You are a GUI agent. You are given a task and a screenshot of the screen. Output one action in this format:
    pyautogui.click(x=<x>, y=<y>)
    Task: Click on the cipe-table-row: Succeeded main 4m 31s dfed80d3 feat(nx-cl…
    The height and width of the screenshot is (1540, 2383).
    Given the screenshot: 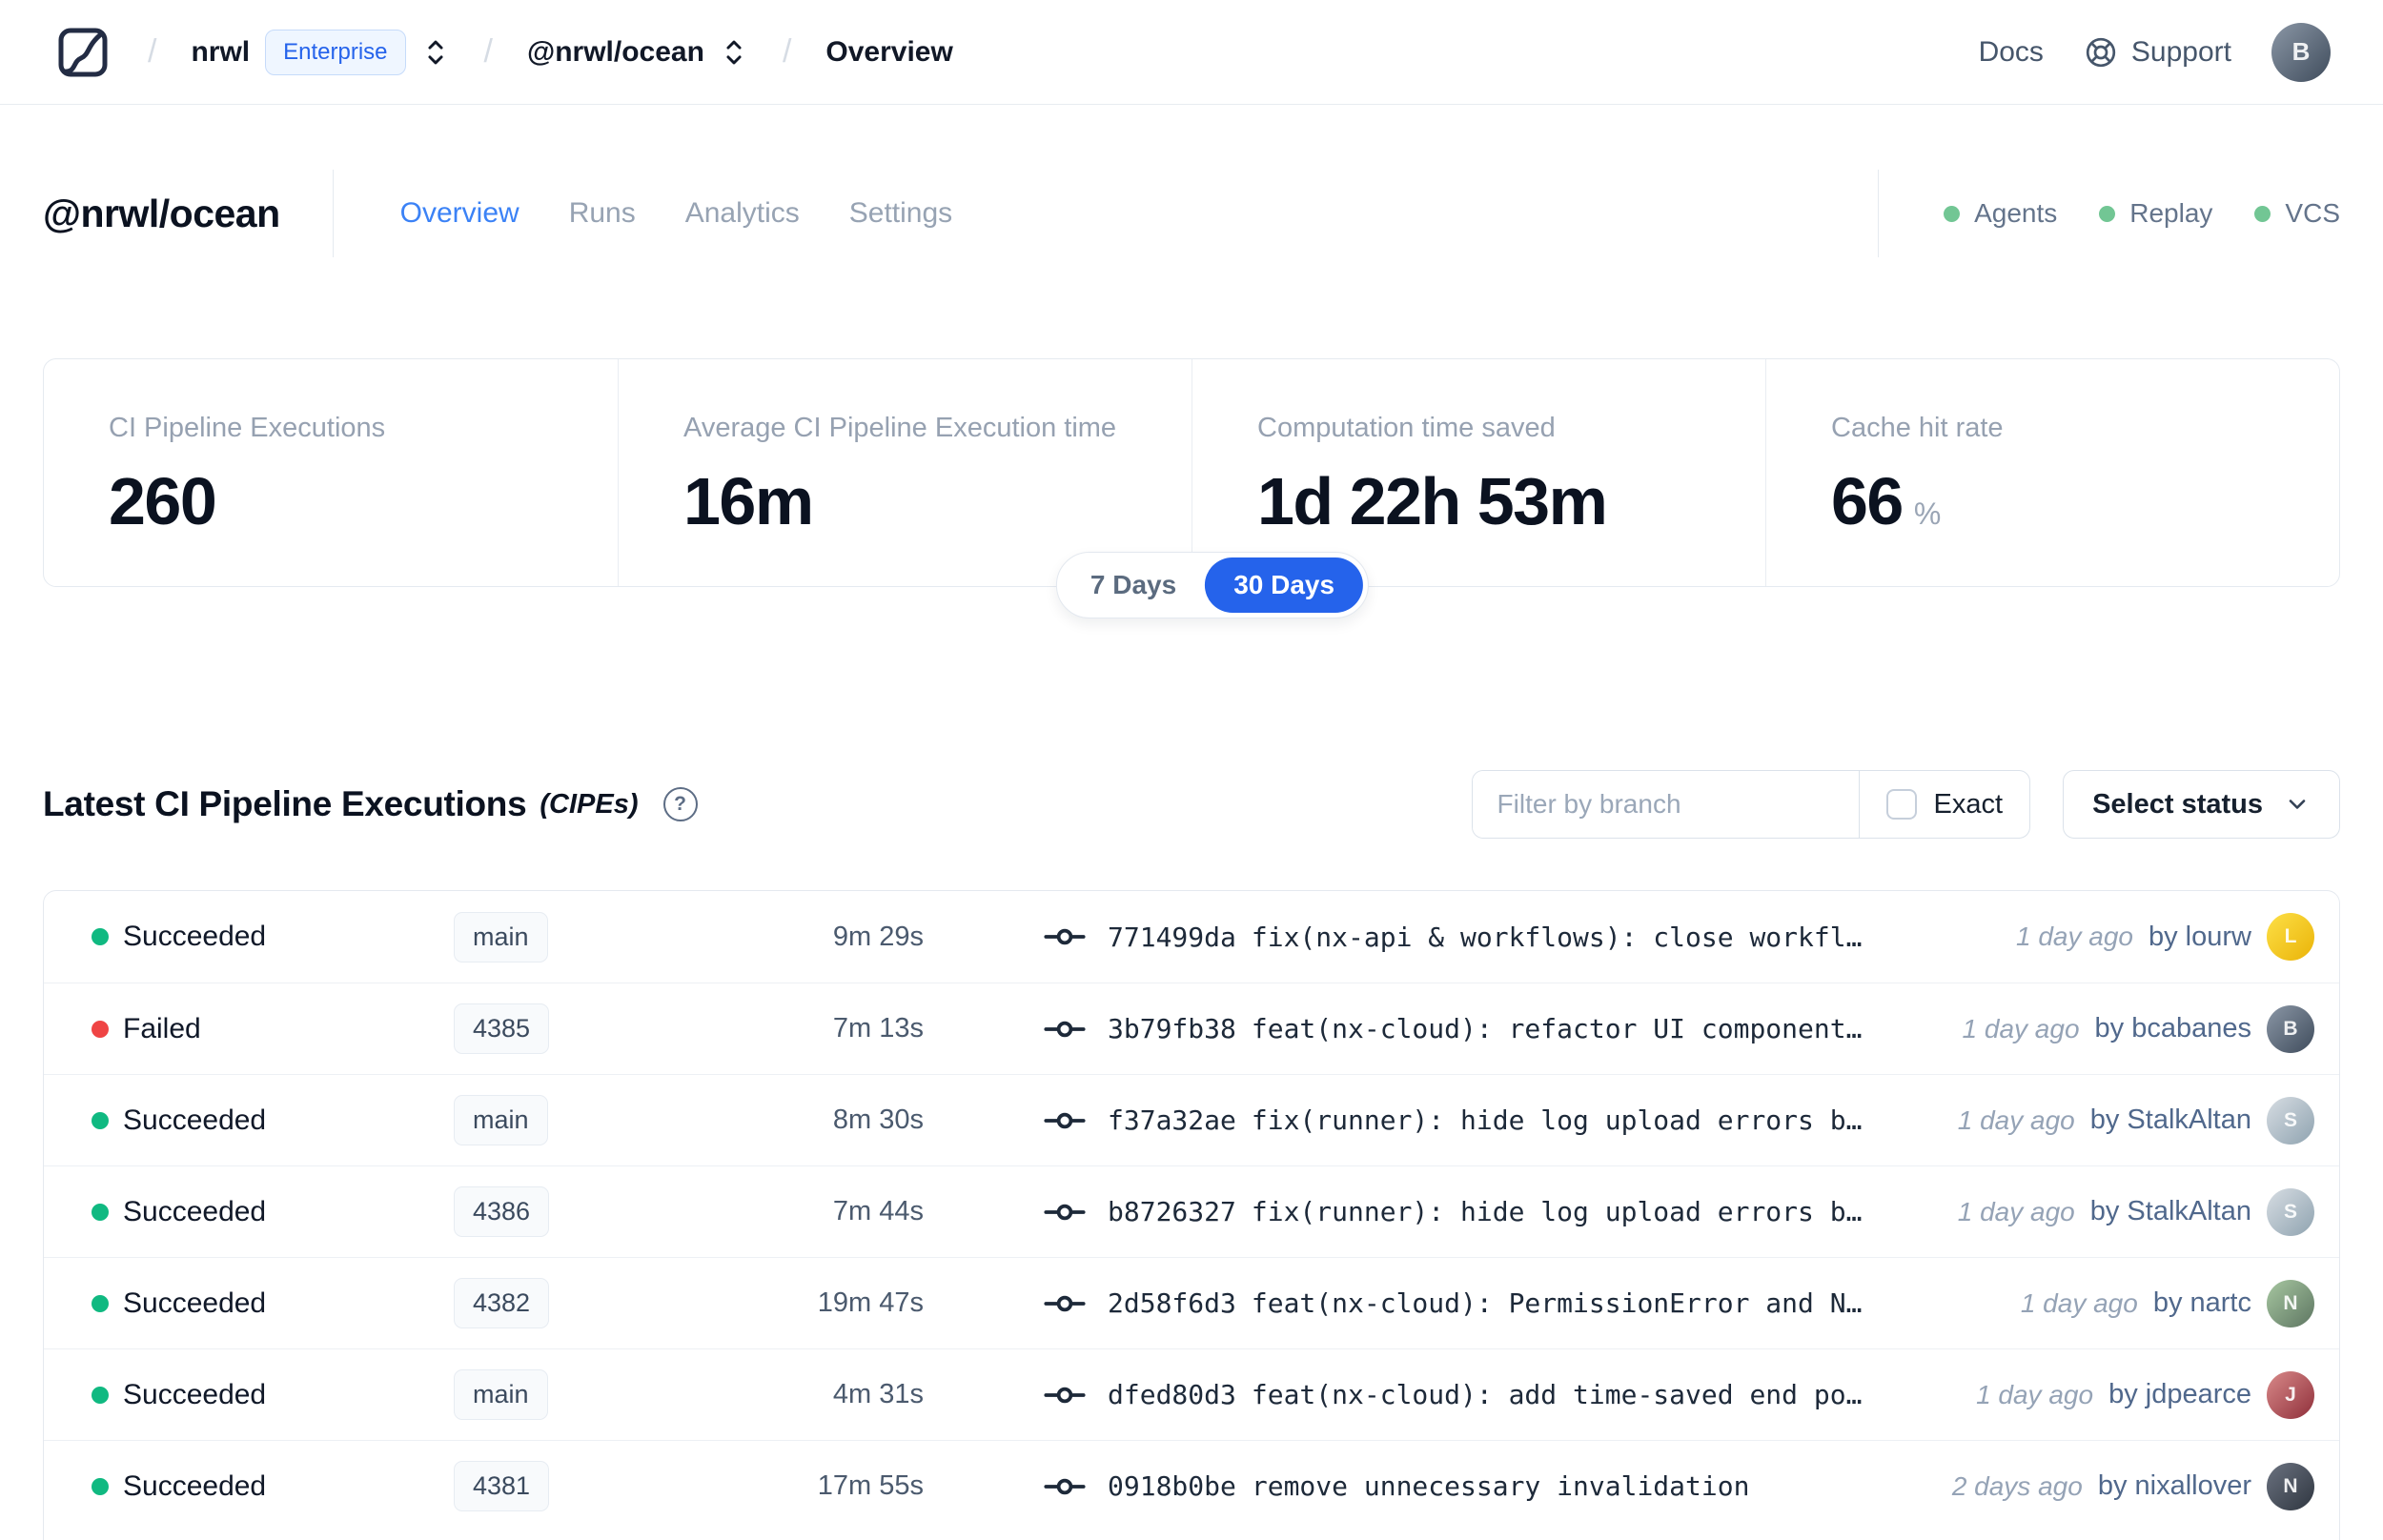 What is the action you would take?
    pyautogui.click(x=1191, y=1394)
    